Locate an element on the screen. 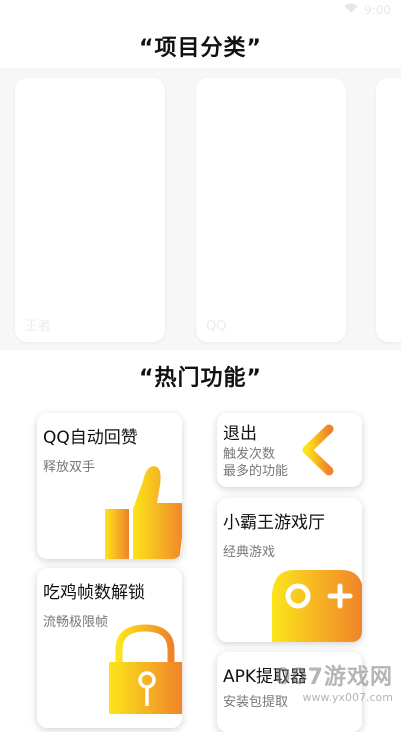 The width and height of the screenshot is (401, 732). feature-card-fps-unlock: 吃鸡帧数解锁 流畅极限帧 is located at coordinates (109, 648).